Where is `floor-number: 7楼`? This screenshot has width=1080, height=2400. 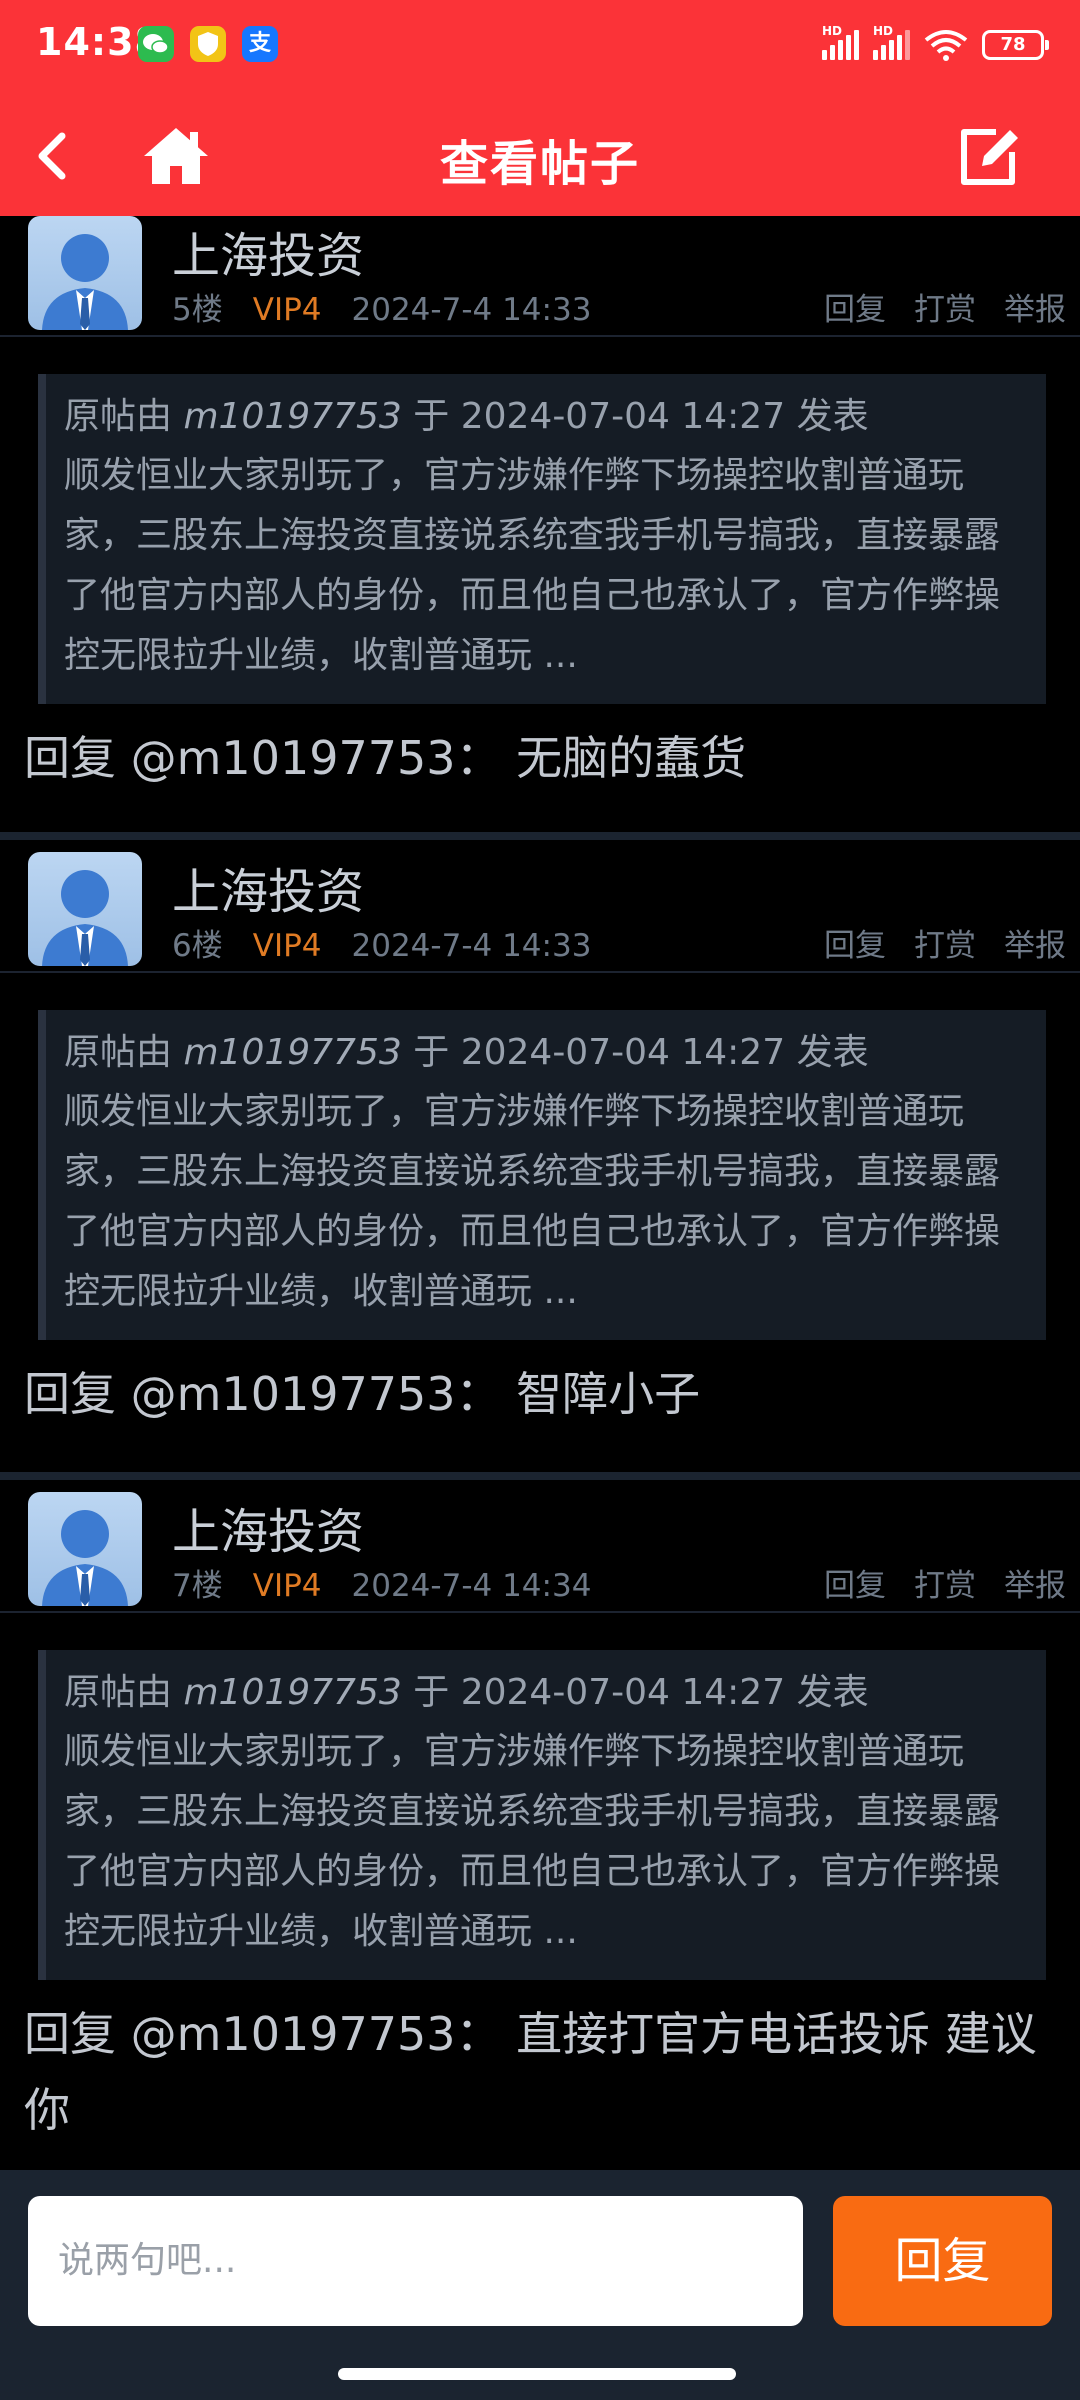 floor-number: 7楼 is located at coordinates (197, 1586).